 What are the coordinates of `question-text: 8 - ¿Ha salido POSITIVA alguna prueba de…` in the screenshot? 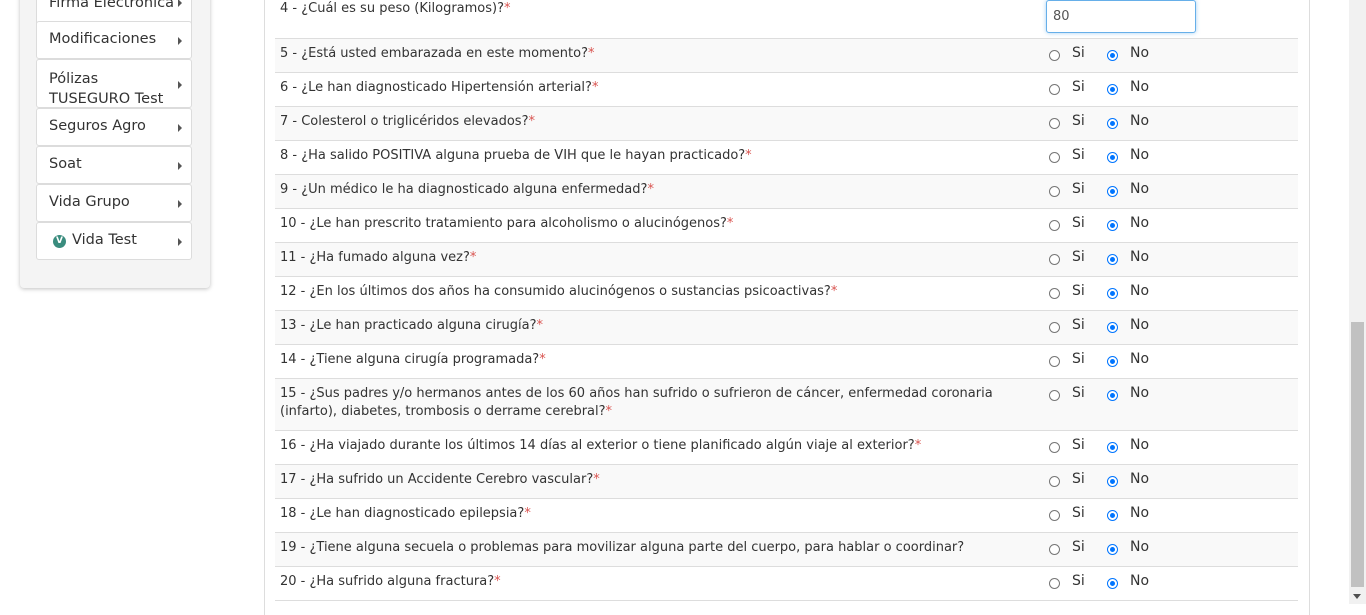 It's located at (513, 155).